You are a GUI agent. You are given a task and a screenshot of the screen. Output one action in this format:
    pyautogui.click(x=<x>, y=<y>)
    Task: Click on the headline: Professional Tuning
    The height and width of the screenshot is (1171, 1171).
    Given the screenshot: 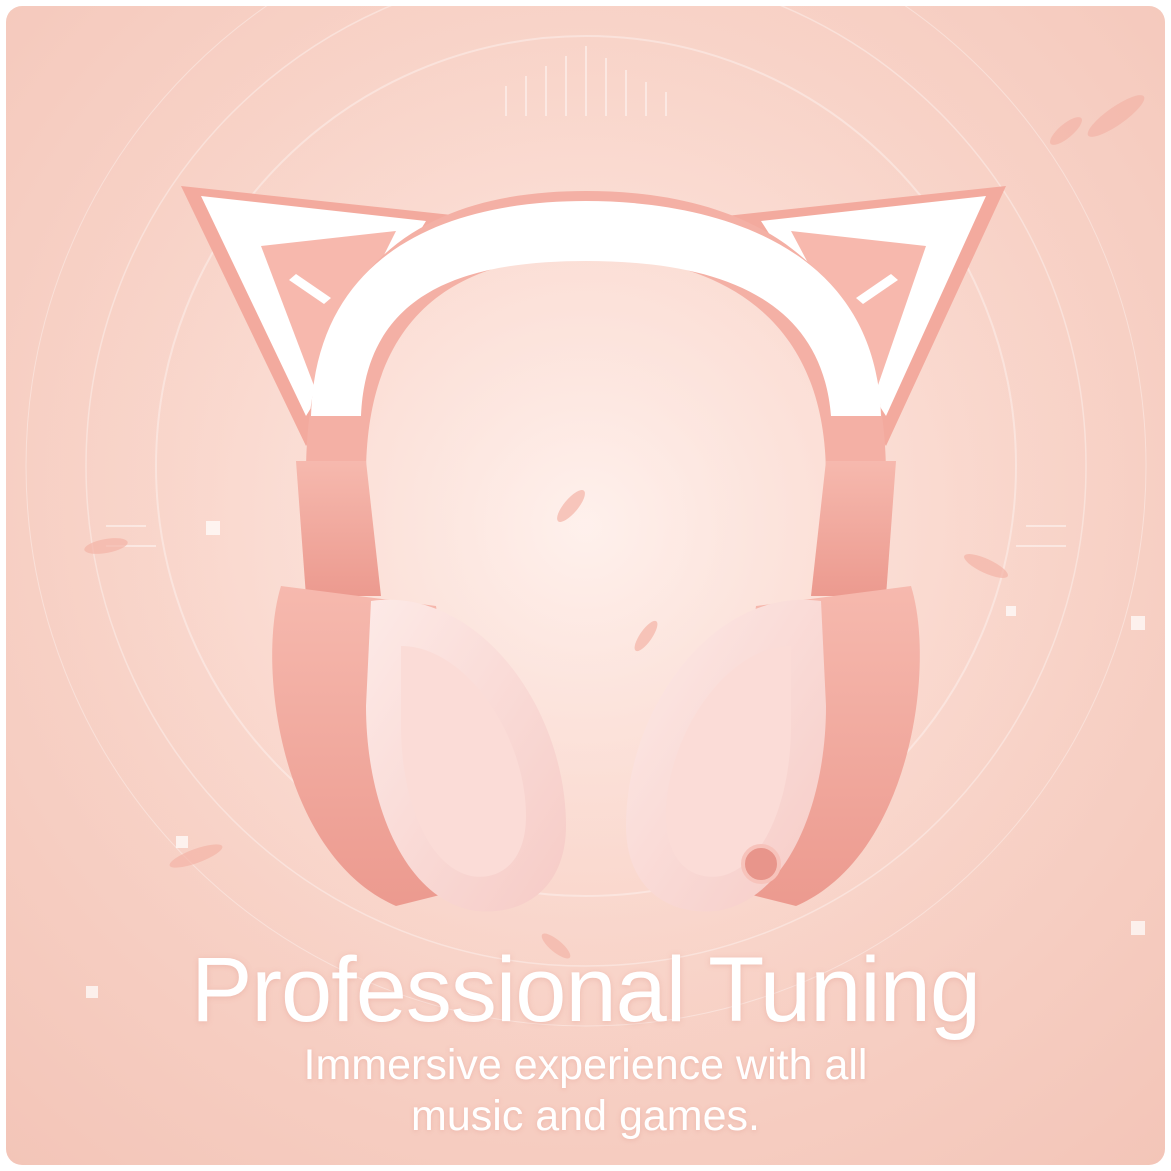 What is the action you would take?
    pyautogui.click(x=585, y=990)
    